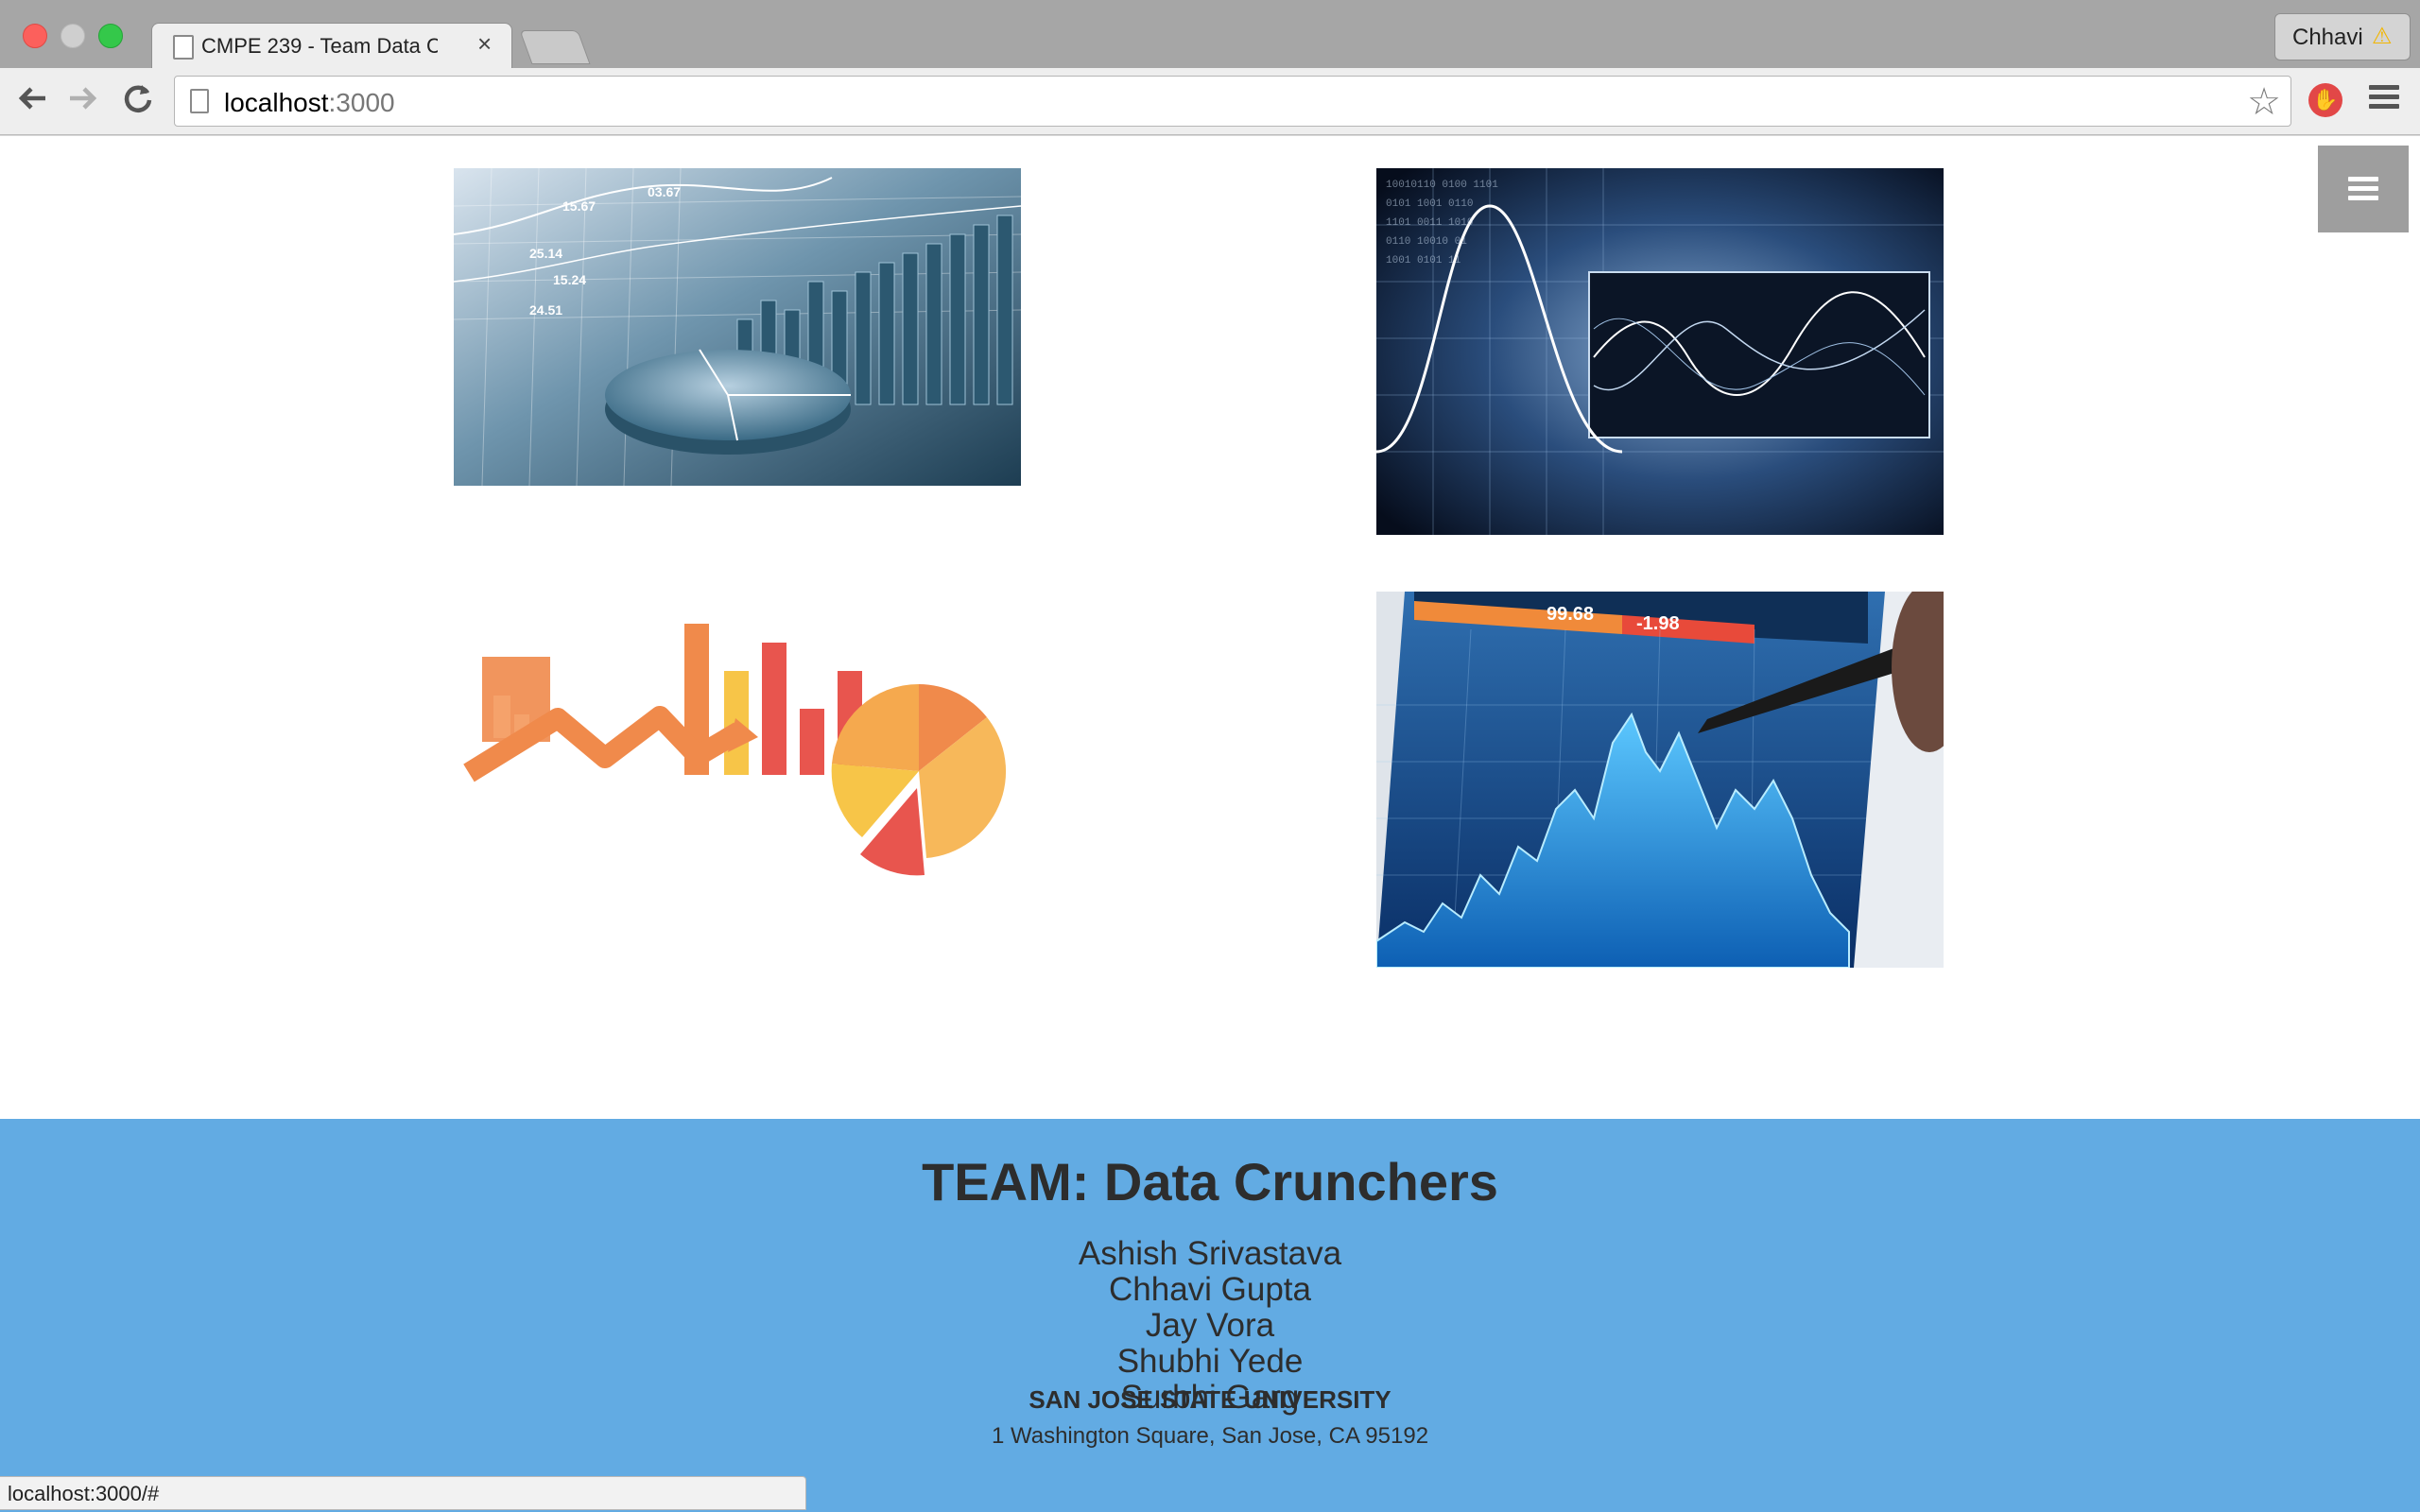 The width and height of the screenshot is (2420, 1512). What do you see at coordinates (72, 36) in the screenshot?
I see `window-minimize-button` at bounding box center [72, 36].